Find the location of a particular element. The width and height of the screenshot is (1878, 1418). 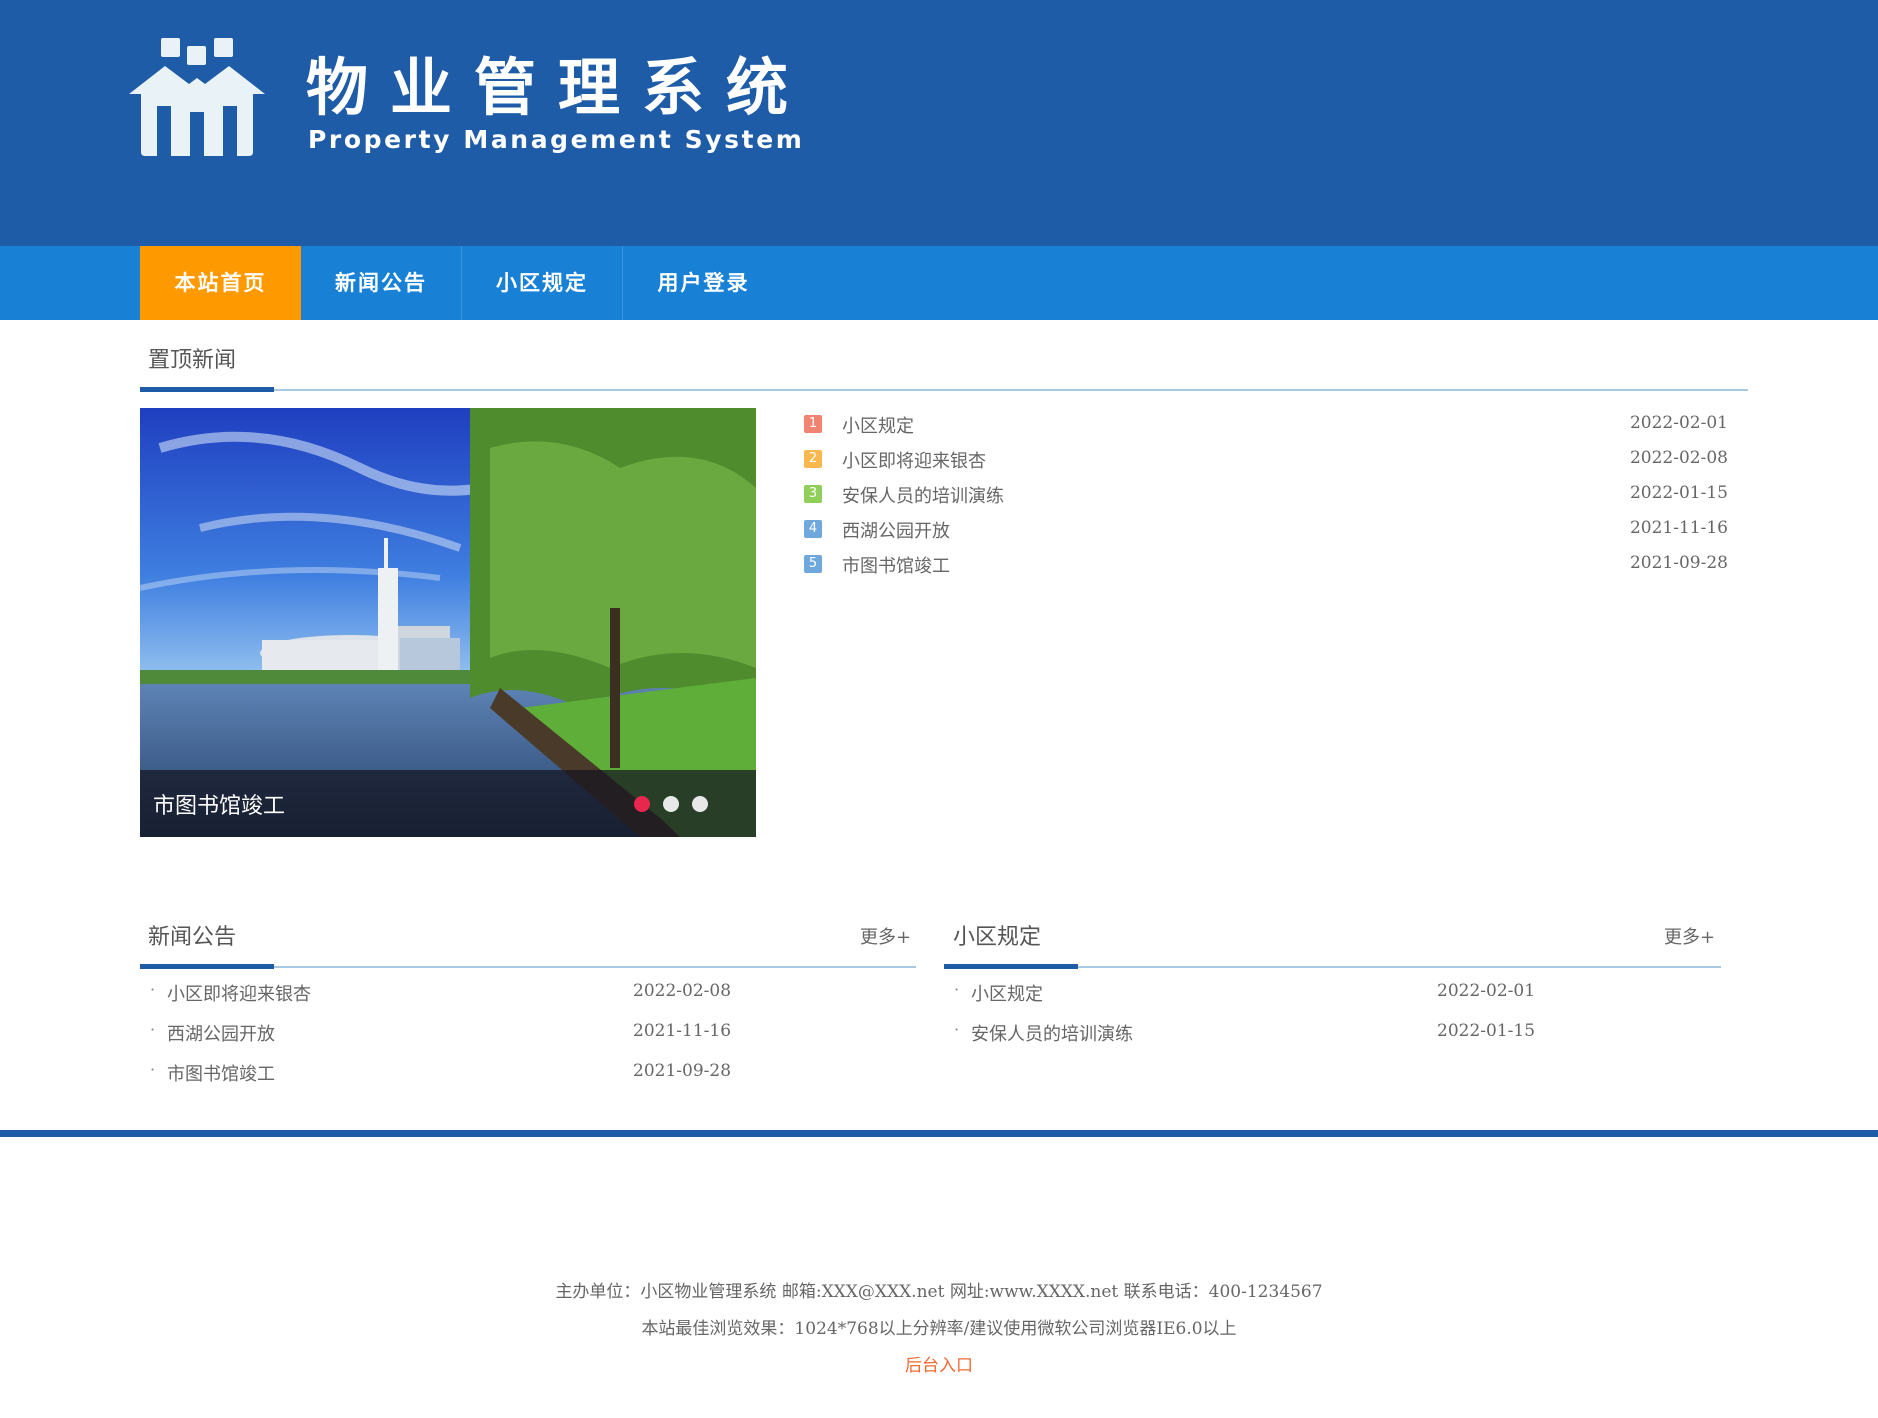

news-item-date: 2021-09-28 is located at coordinates (682, 1071).